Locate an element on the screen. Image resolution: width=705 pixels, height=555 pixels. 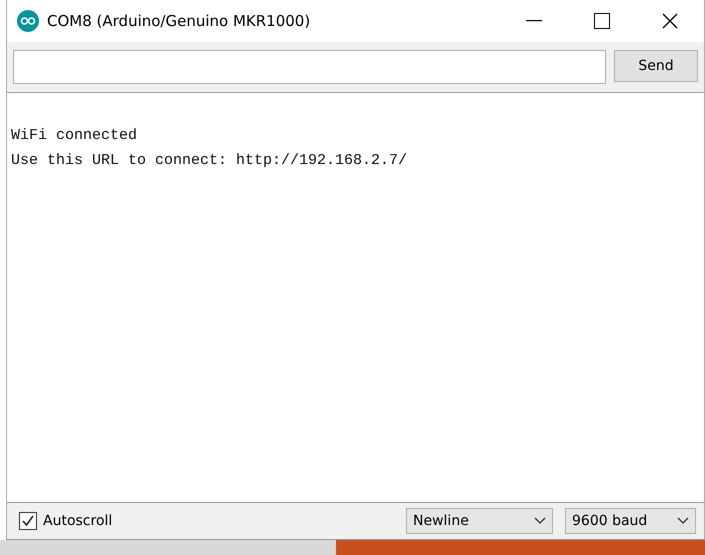
minimize-icon is located at coordinates (534, 21).